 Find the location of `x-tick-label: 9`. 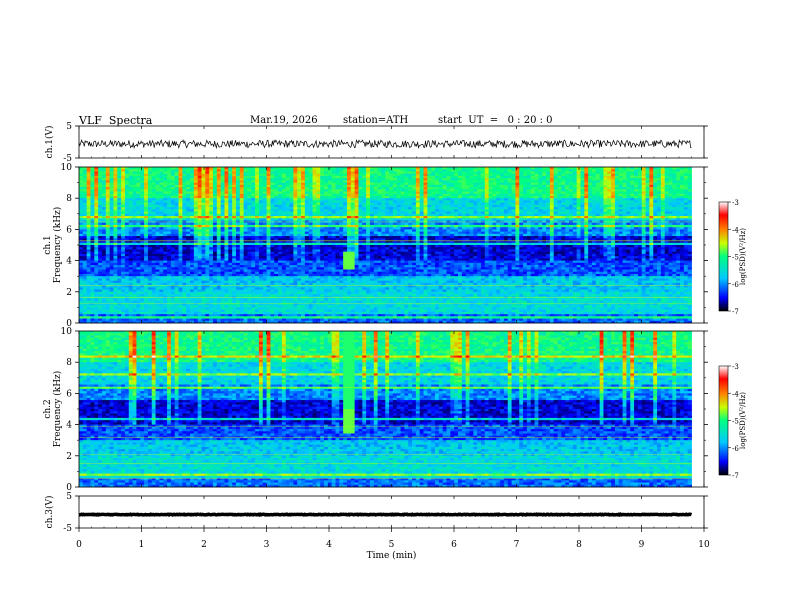

x-tick-label: 9 is located at coordinates (642, 545).